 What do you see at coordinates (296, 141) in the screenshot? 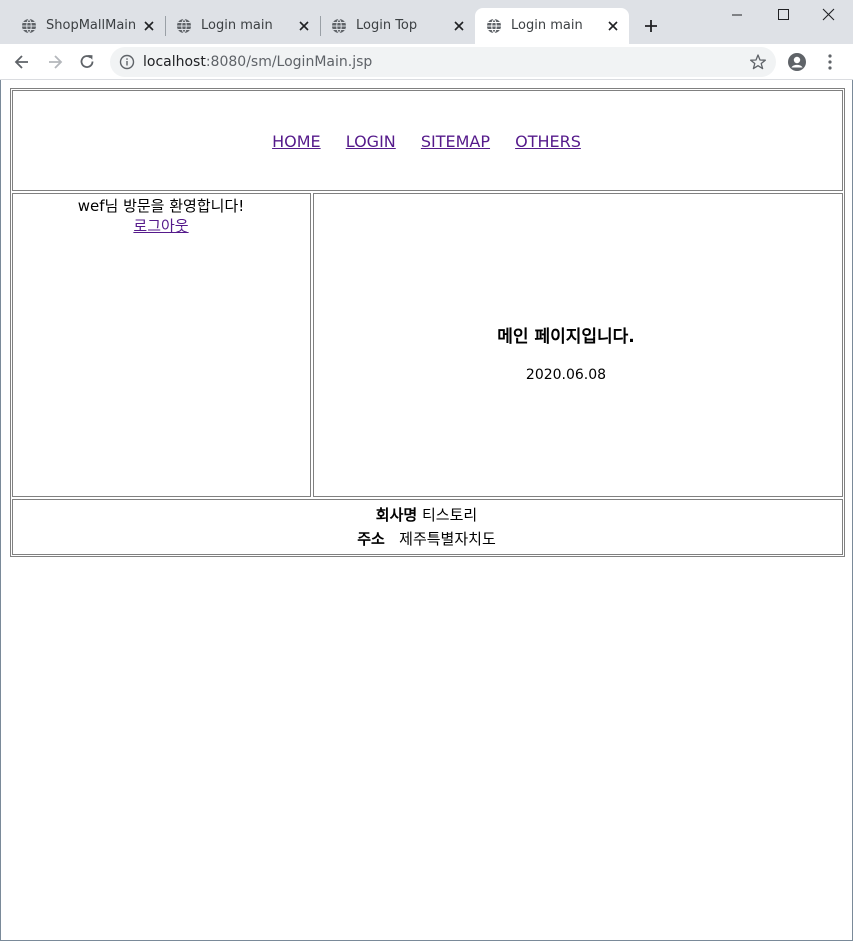
I see `nav-home-link: HOME` at bounding box center [296, 141].